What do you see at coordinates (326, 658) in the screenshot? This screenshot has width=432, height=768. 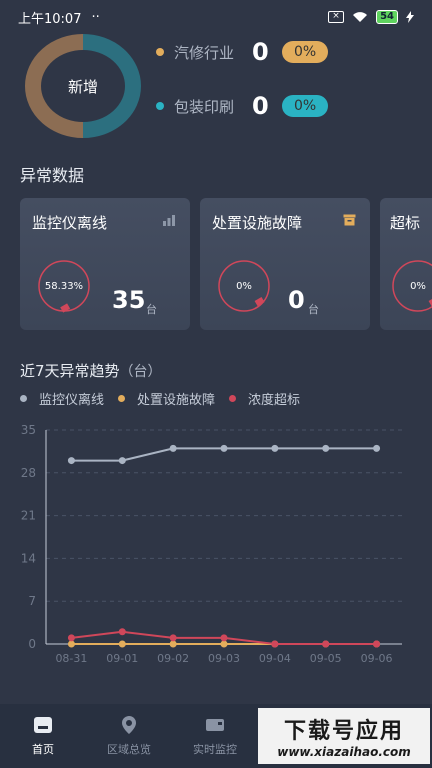 I see `x-tick-label: 09-05` at bounding box center [326, 658].